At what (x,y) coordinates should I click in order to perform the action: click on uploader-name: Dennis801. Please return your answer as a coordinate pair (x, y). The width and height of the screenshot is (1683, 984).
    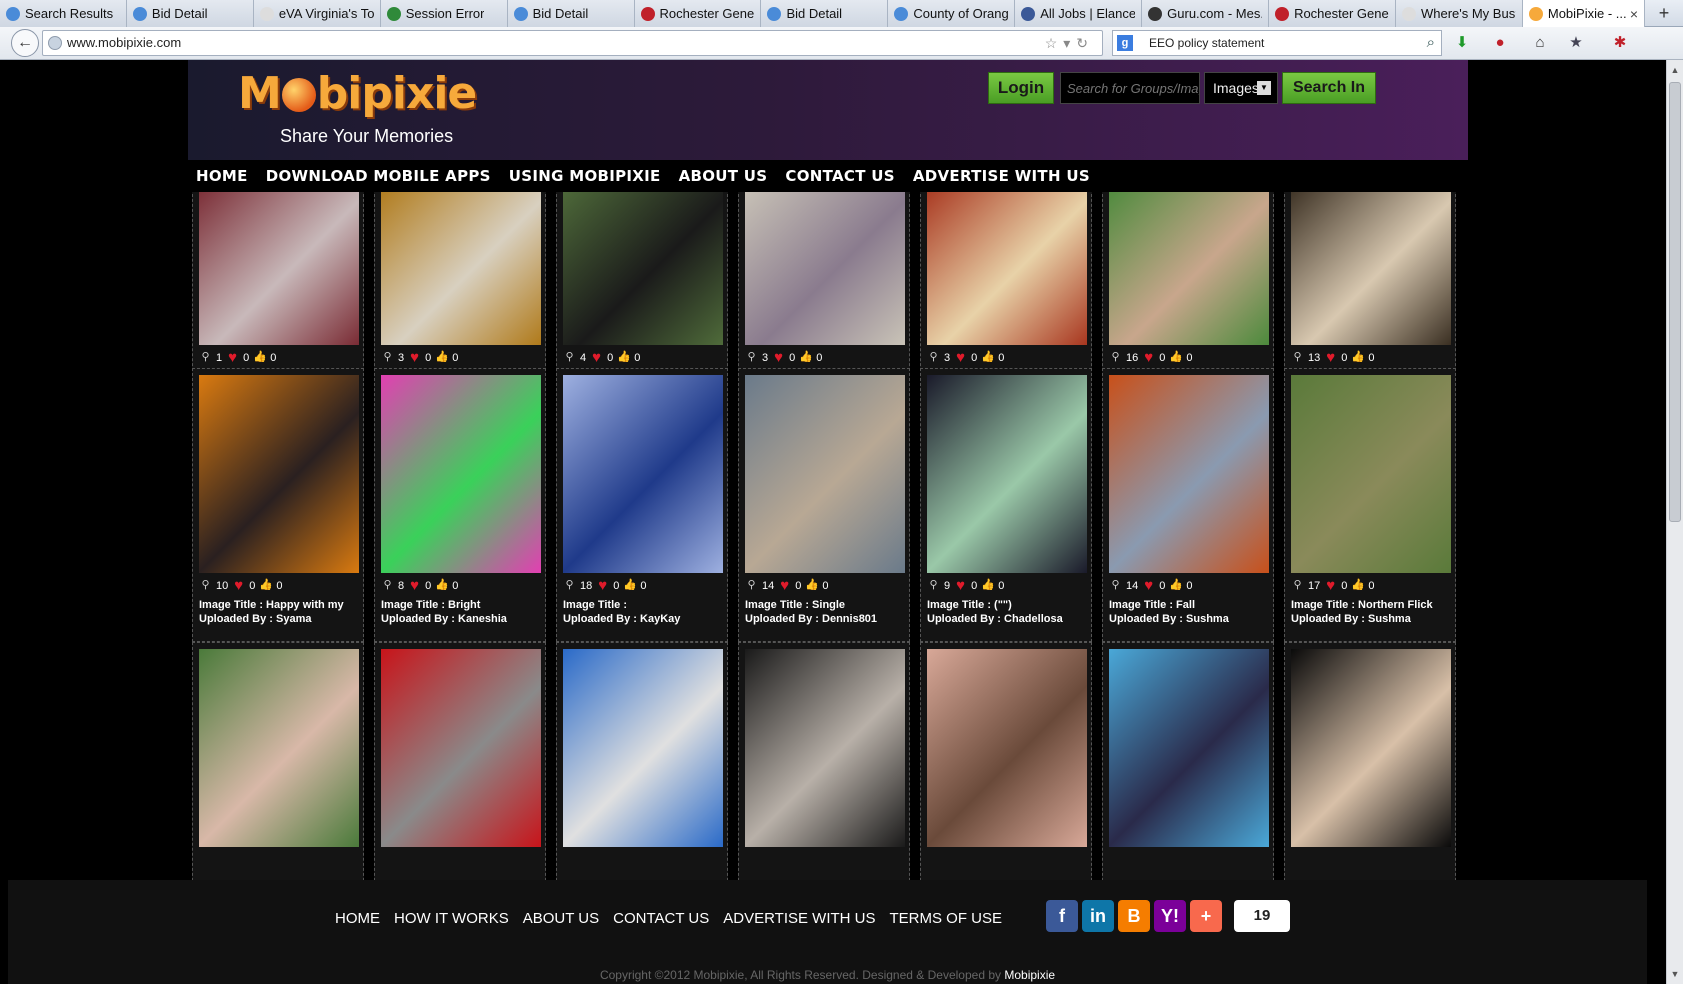
    Looking at the image, I should click on (849, 619).